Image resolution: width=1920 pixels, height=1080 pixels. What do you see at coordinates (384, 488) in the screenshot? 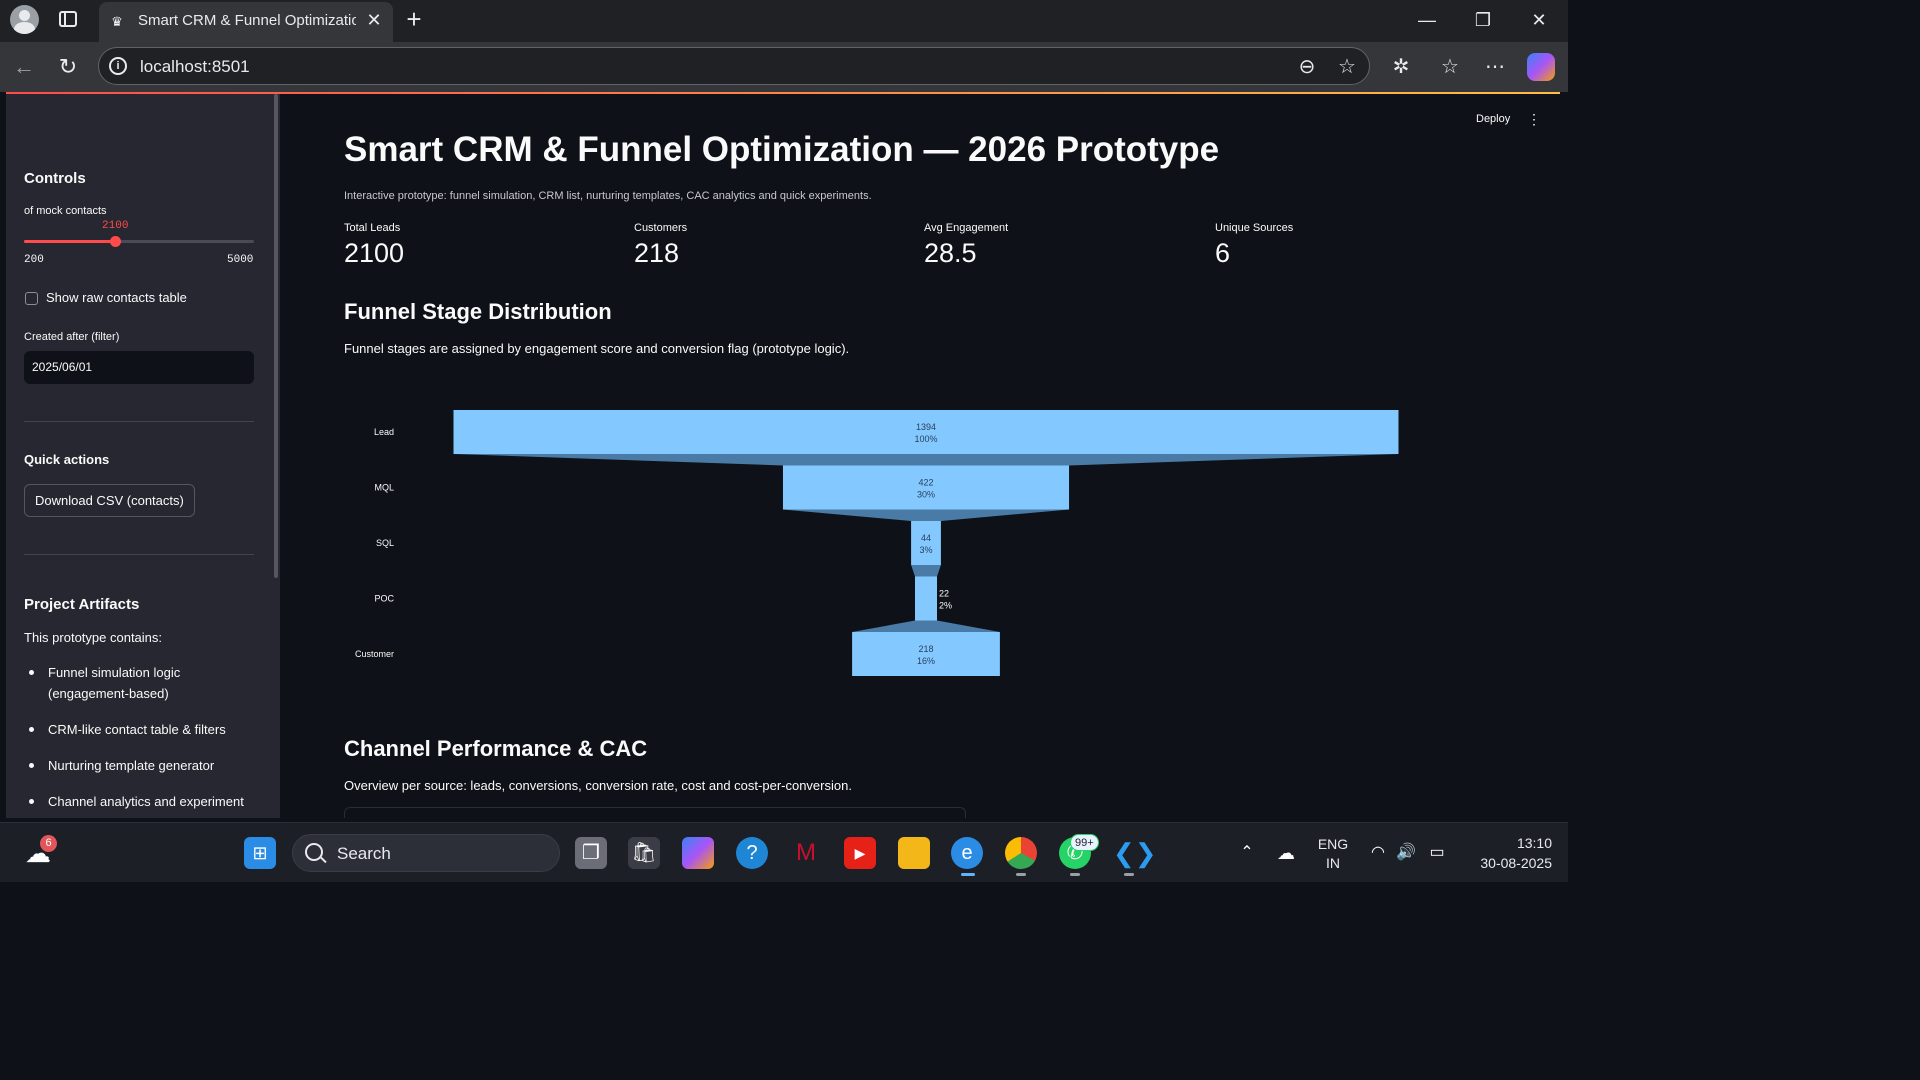
I see `funnel-category-label: MQL` at bounding box center [384, 488].